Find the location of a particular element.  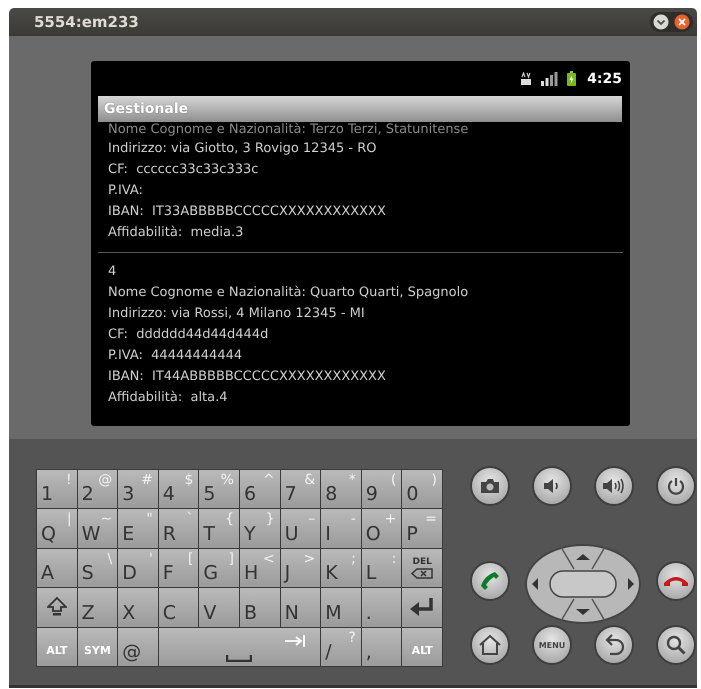

close-button is located at coordinates (682, 22).